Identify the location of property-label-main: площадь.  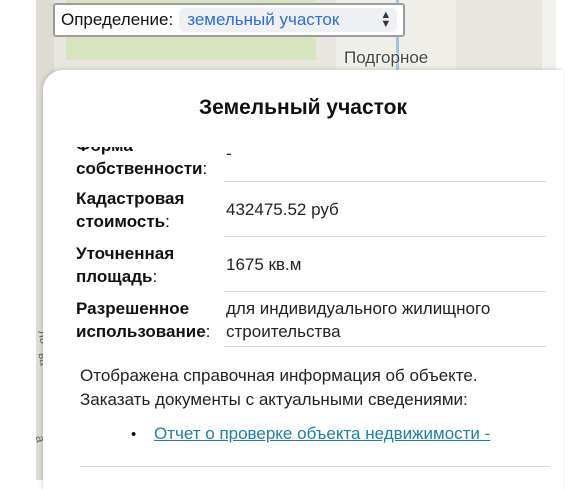
(114, 276).